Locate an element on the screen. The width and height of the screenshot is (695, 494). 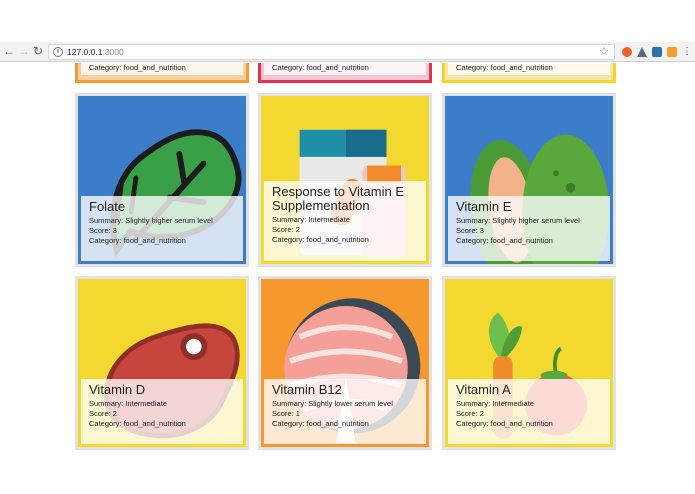
address-bar: i 127.0.0.1:3000 ☆ is located at coordinates (331, 52).